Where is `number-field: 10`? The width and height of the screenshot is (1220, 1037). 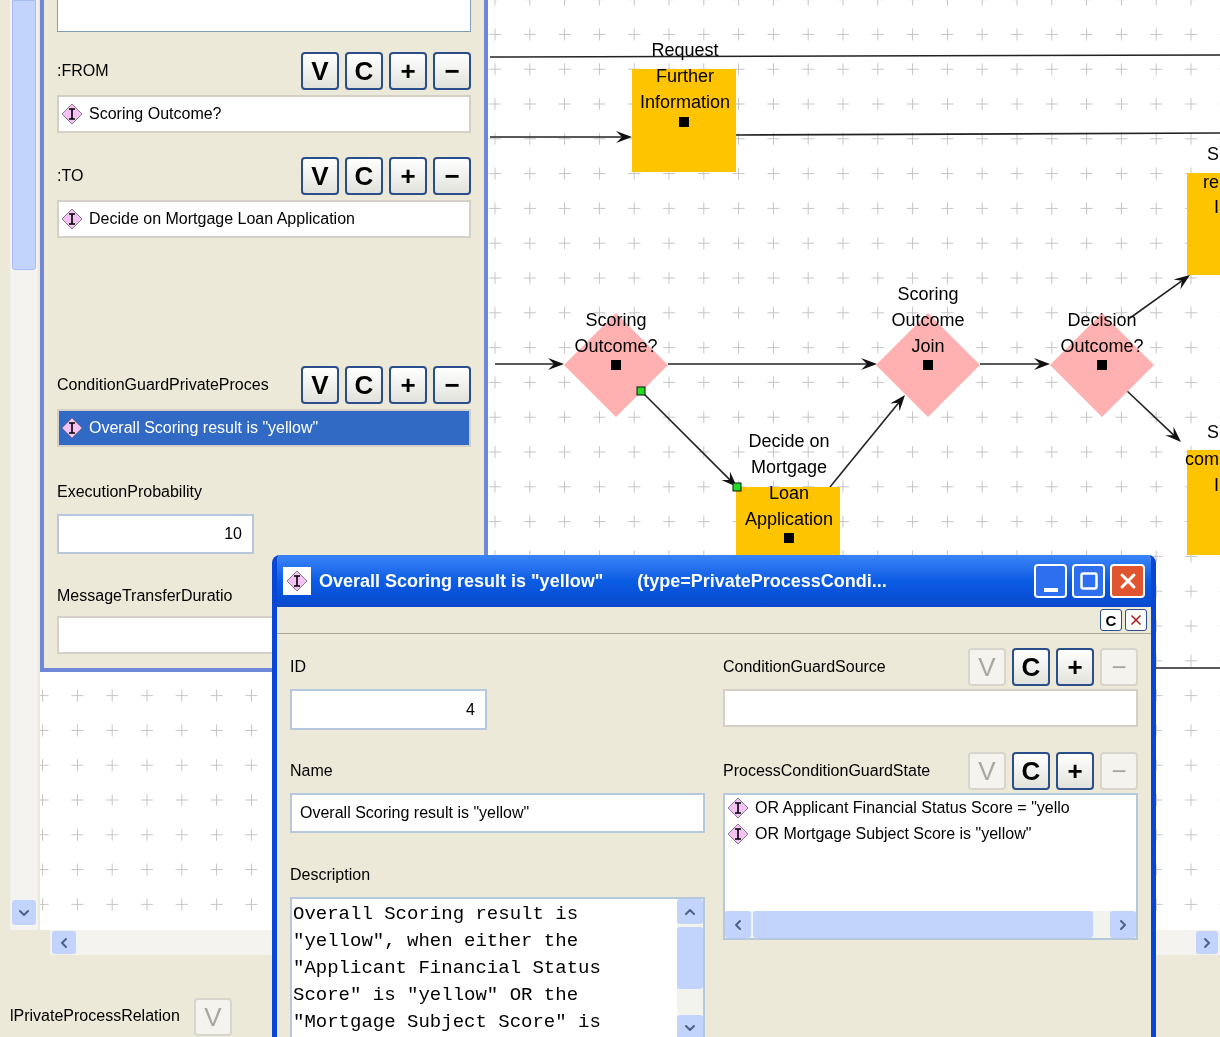
number-field: 10 is located at coordinates (155, 534).